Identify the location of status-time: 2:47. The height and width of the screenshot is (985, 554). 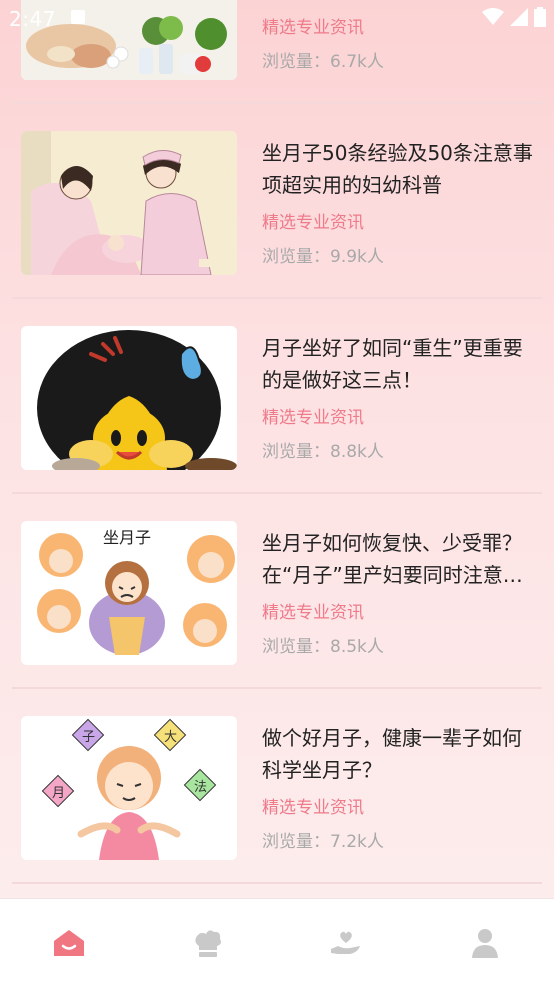
(32, 19).